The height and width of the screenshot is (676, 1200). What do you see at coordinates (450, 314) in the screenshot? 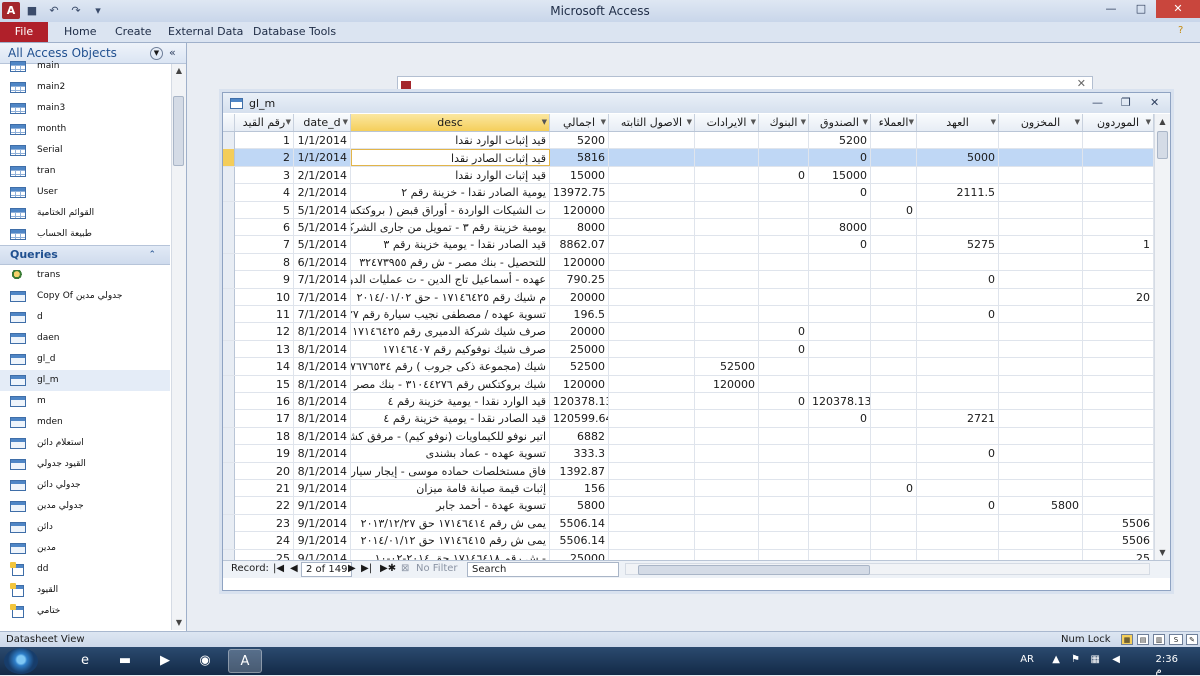
I see `table-cell: تسوية عهده / مصطفى نجيب سيارة رقم ٥٢٧` at bounding box center [450, 314].